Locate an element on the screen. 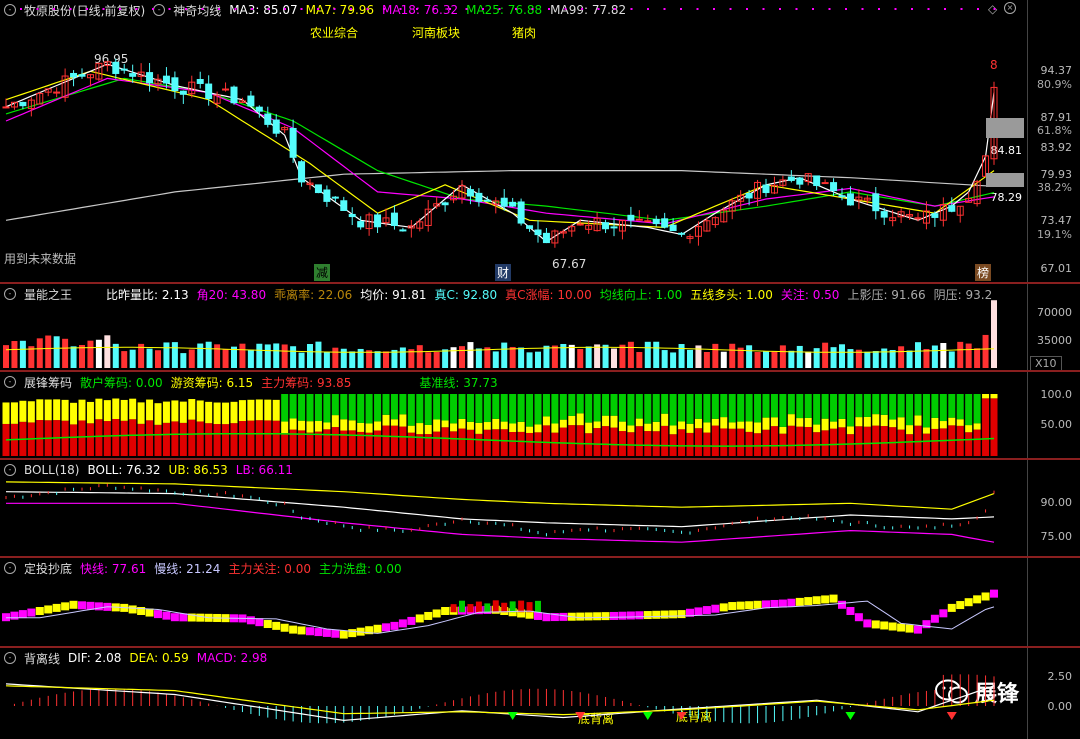 The height and width of the screenshot is (739, 1080). chip-baseline is located at coordinates (500, 439).